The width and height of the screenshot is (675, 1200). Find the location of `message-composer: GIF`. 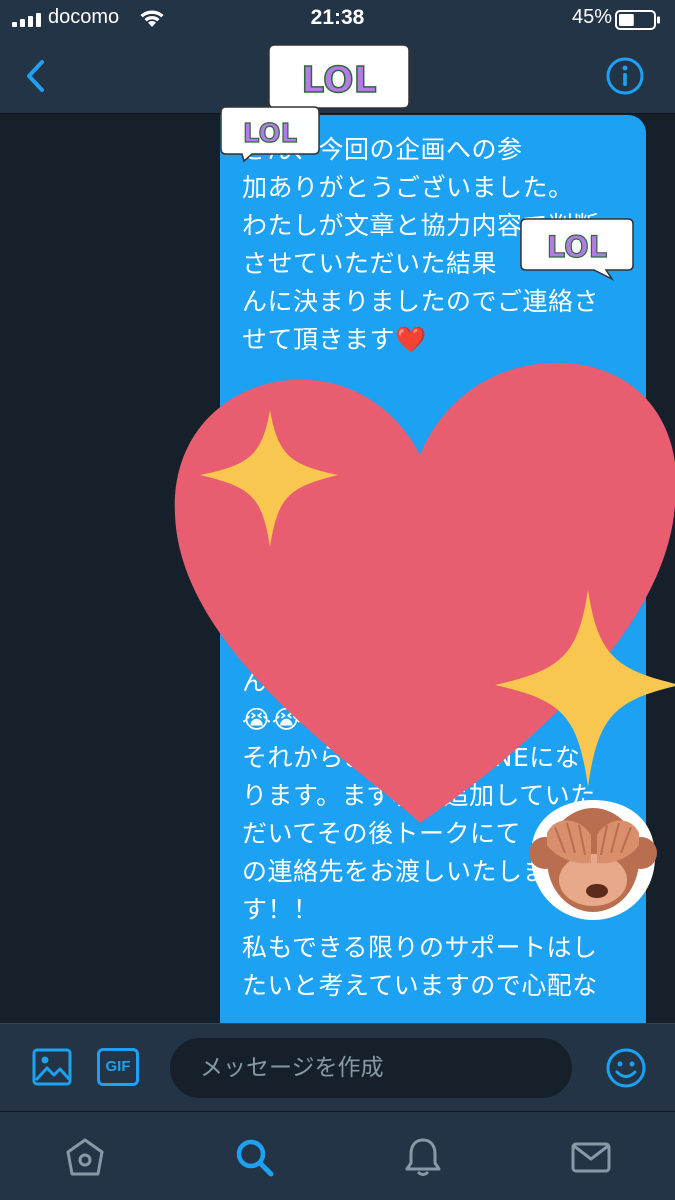

message-composer: GIF is located at coordinates (337, 1067).